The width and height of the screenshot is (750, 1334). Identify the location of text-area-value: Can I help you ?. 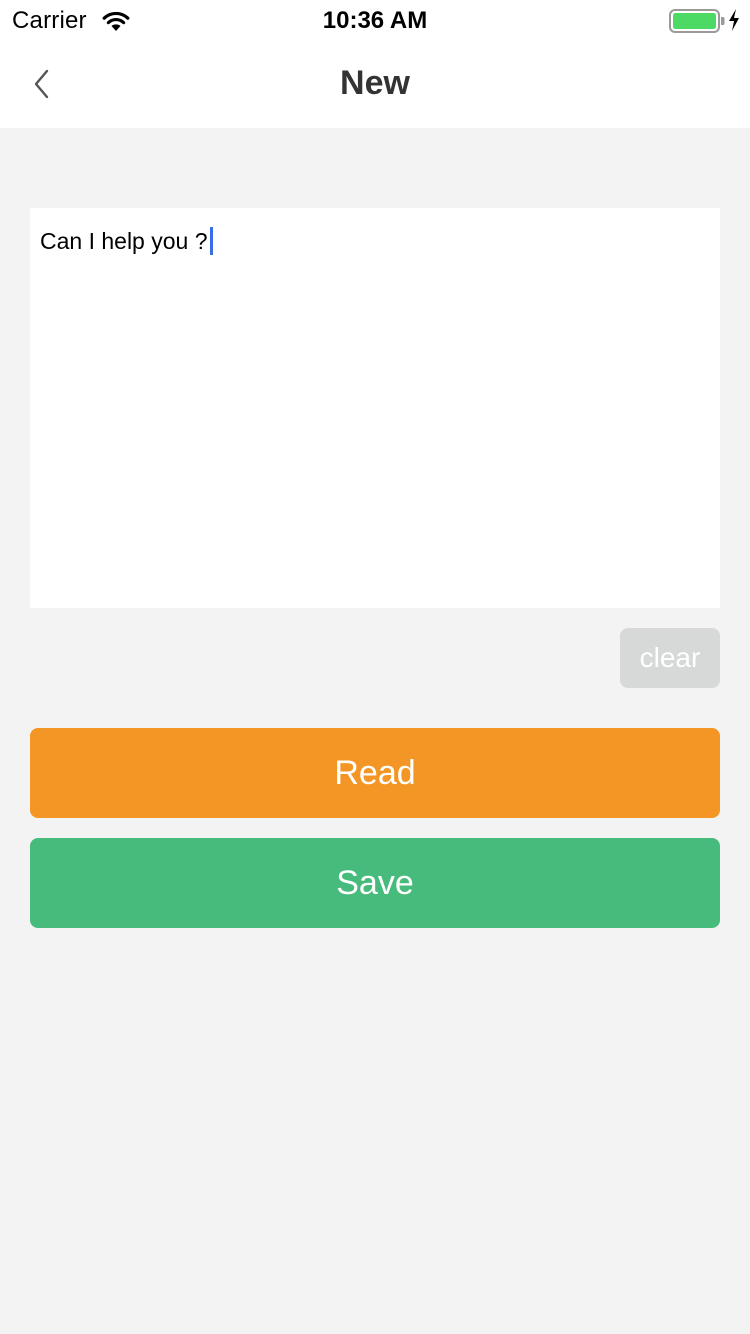
(124, 240).